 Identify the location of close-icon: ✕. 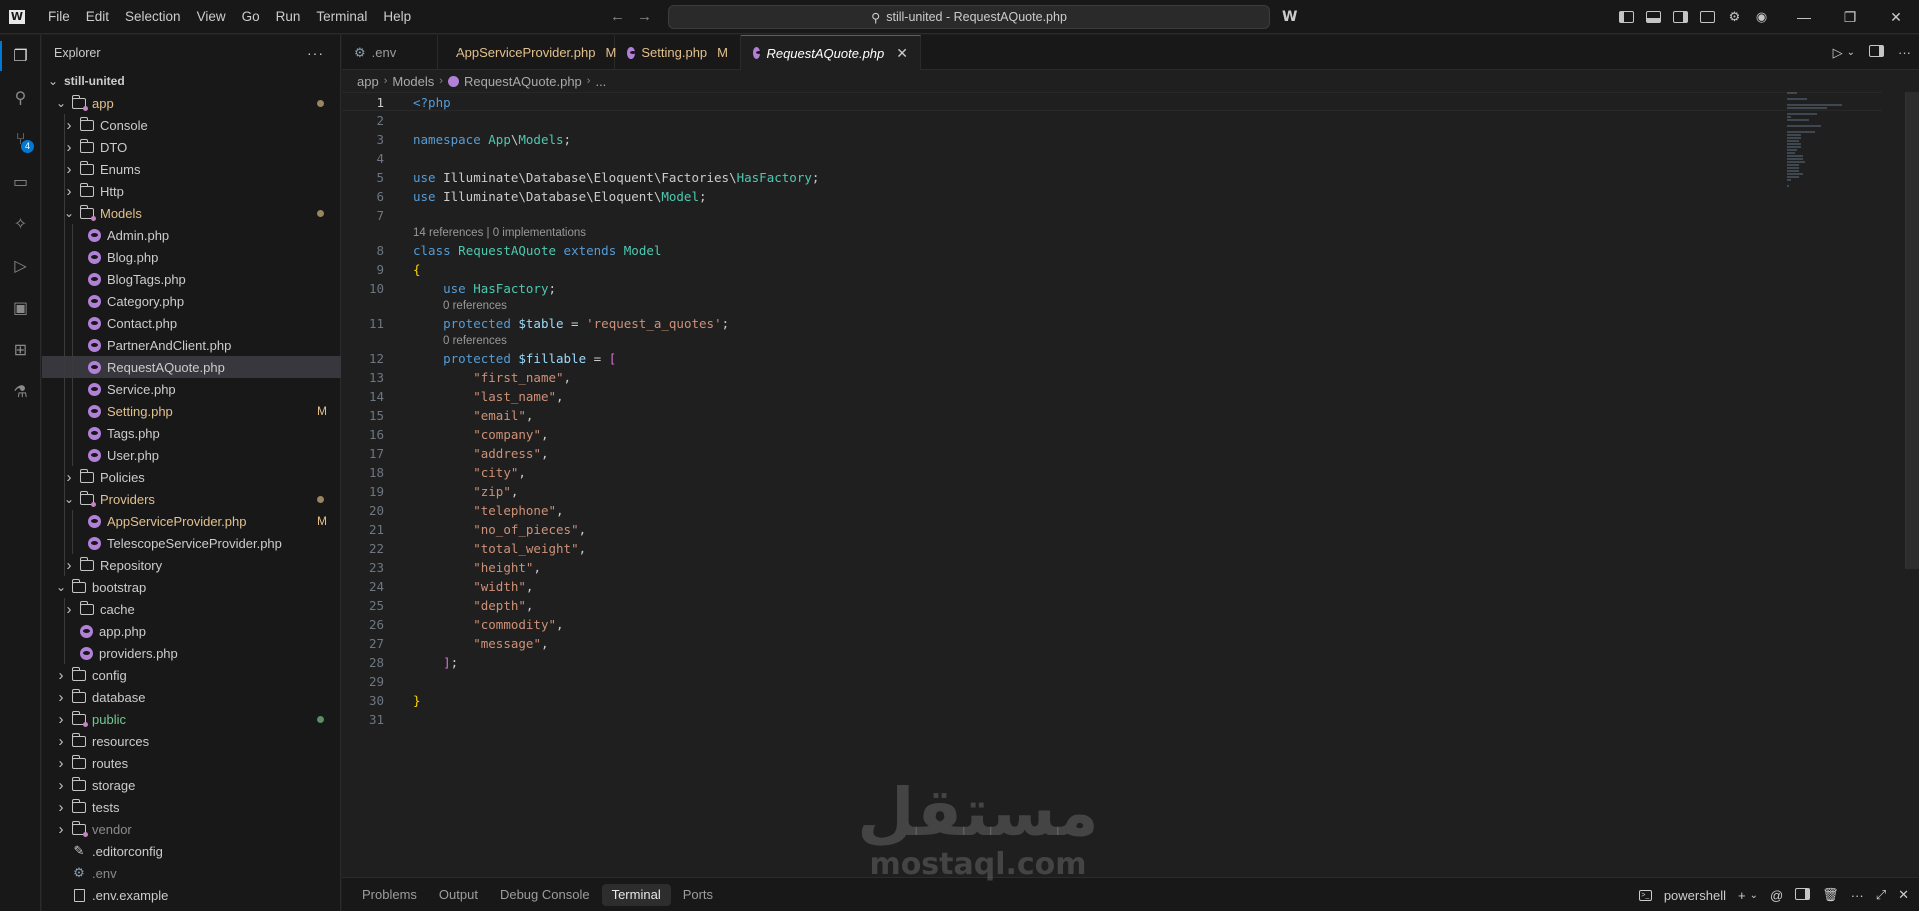
(902, 53).